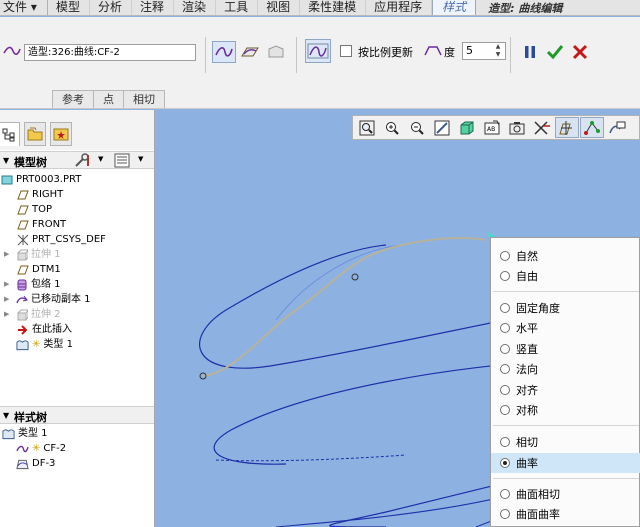 The image size is (640, 527). Describe the element at coordinates (25, 433) in the screenshot. I see `style-tree-item-type-1: 类型 1` at that location.